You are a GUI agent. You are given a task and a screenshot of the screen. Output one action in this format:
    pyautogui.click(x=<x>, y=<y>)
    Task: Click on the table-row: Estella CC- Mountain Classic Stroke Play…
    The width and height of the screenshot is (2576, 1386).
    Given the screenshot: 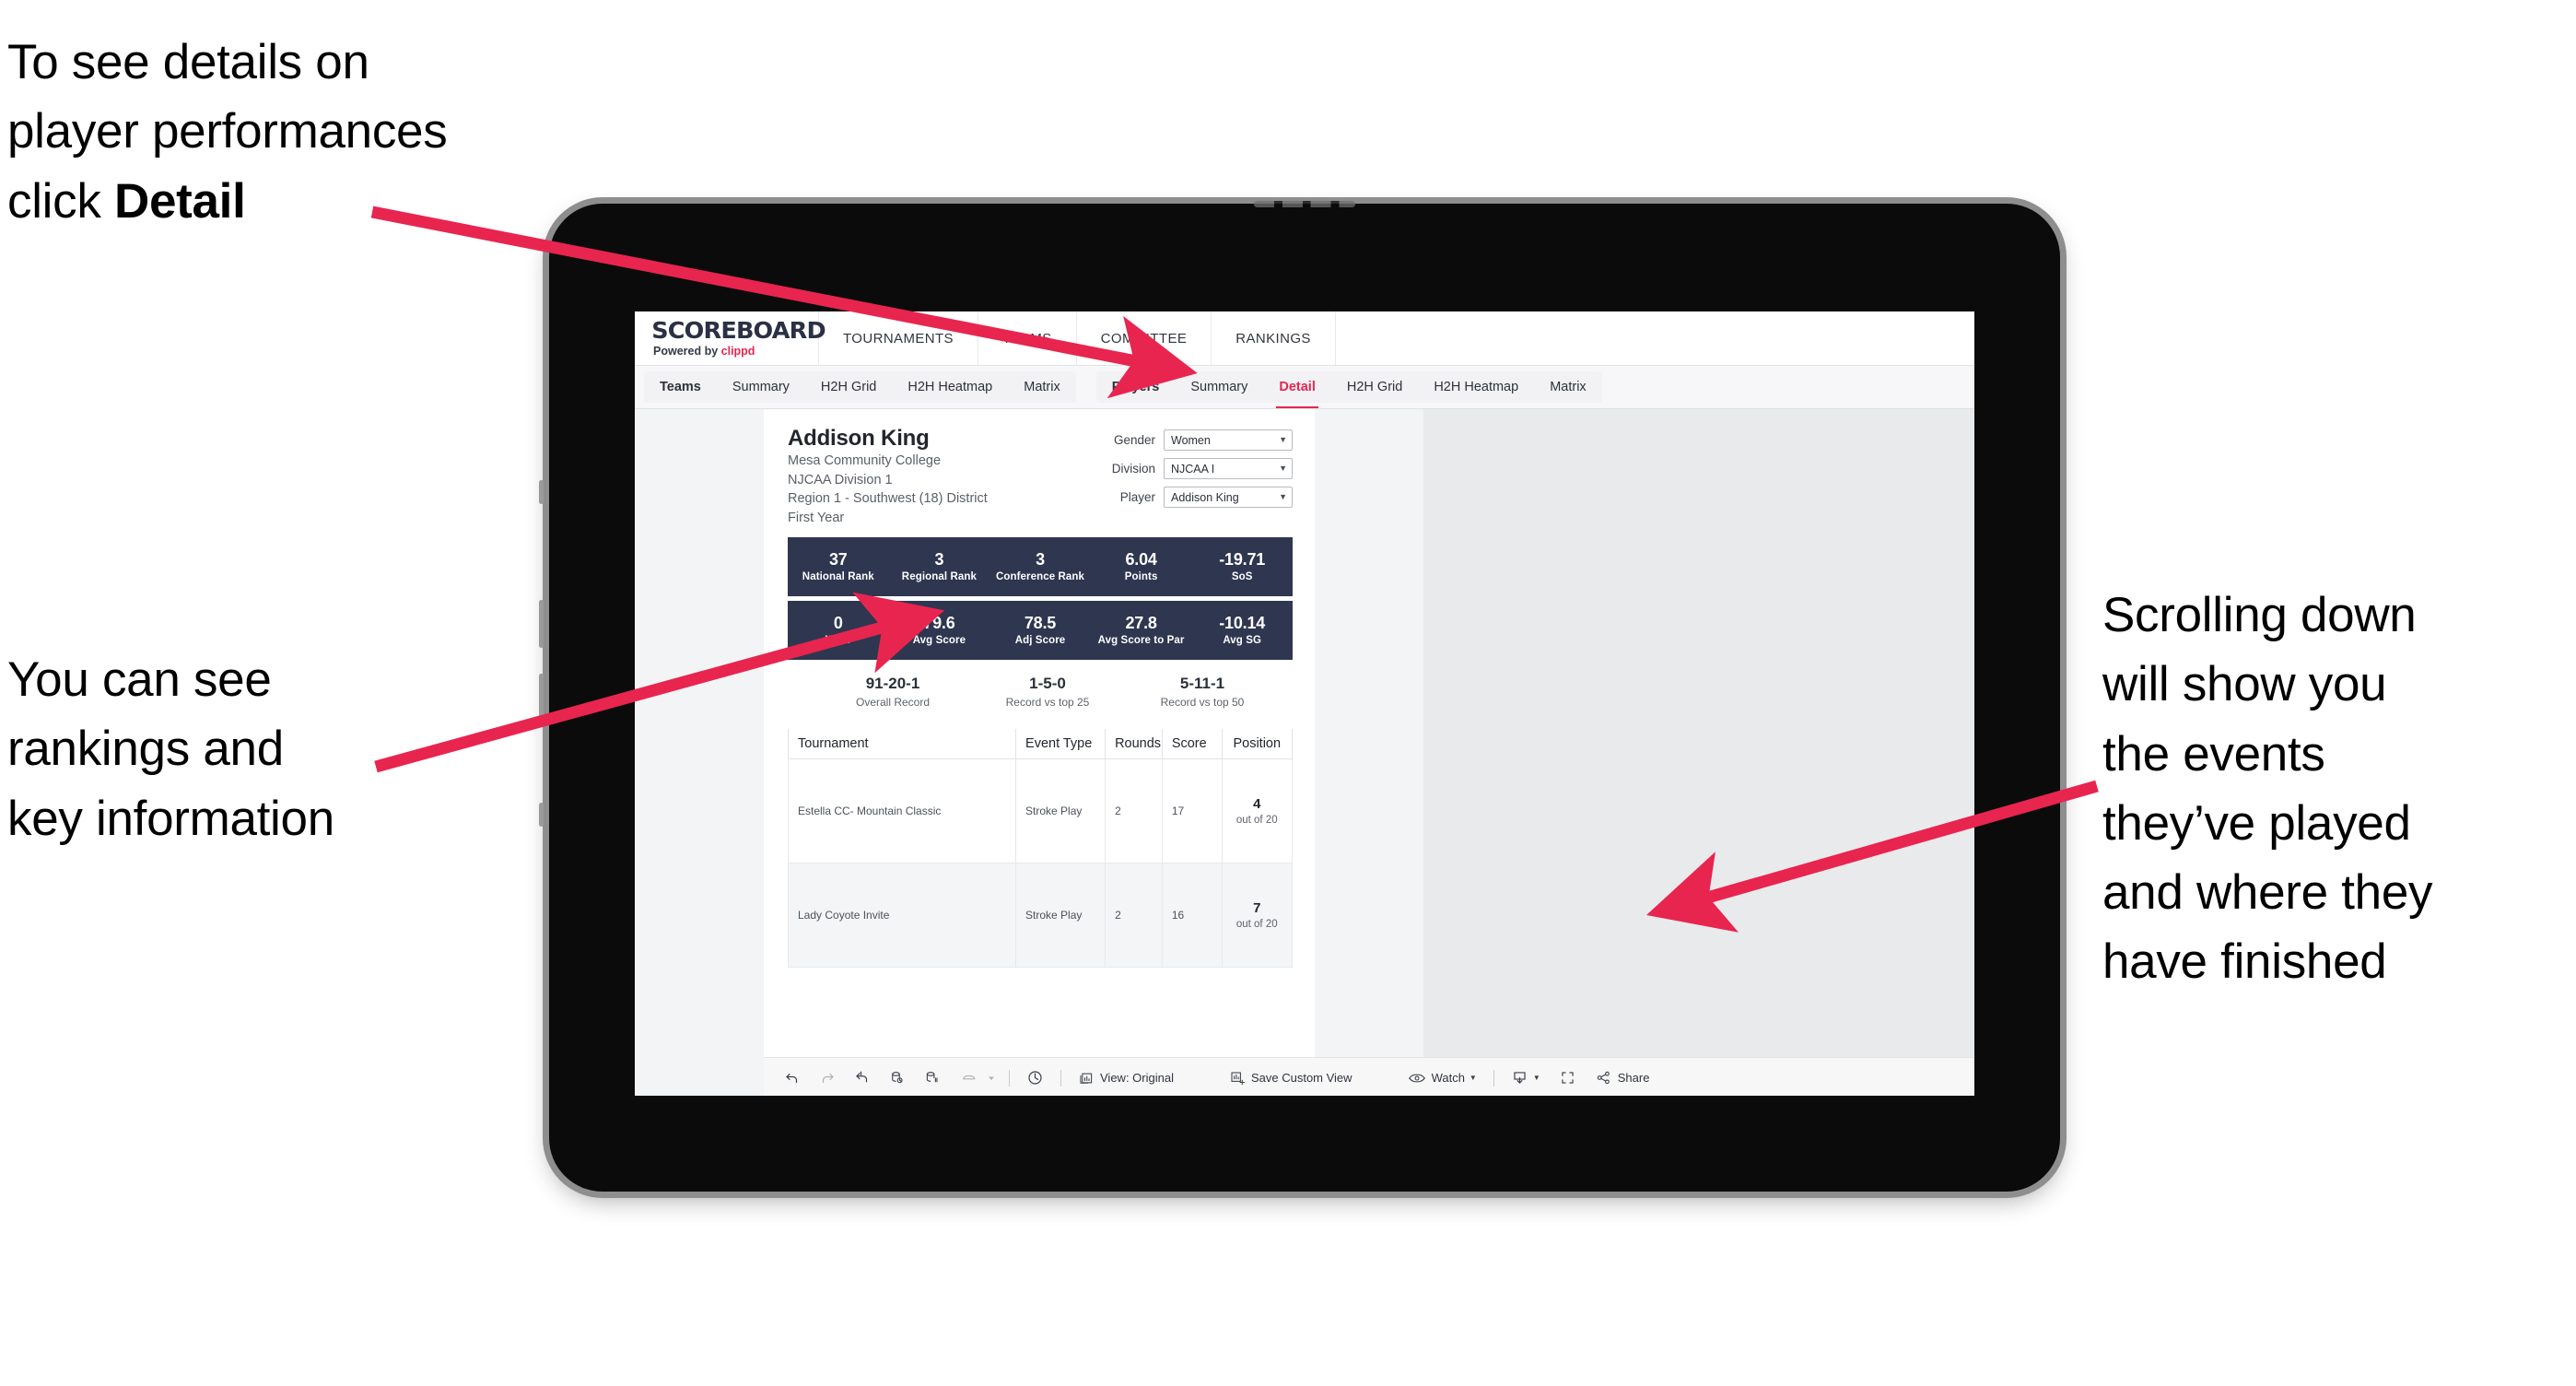 What is the action you would take?
    pyautogui.click(x=1040, y=811)
    